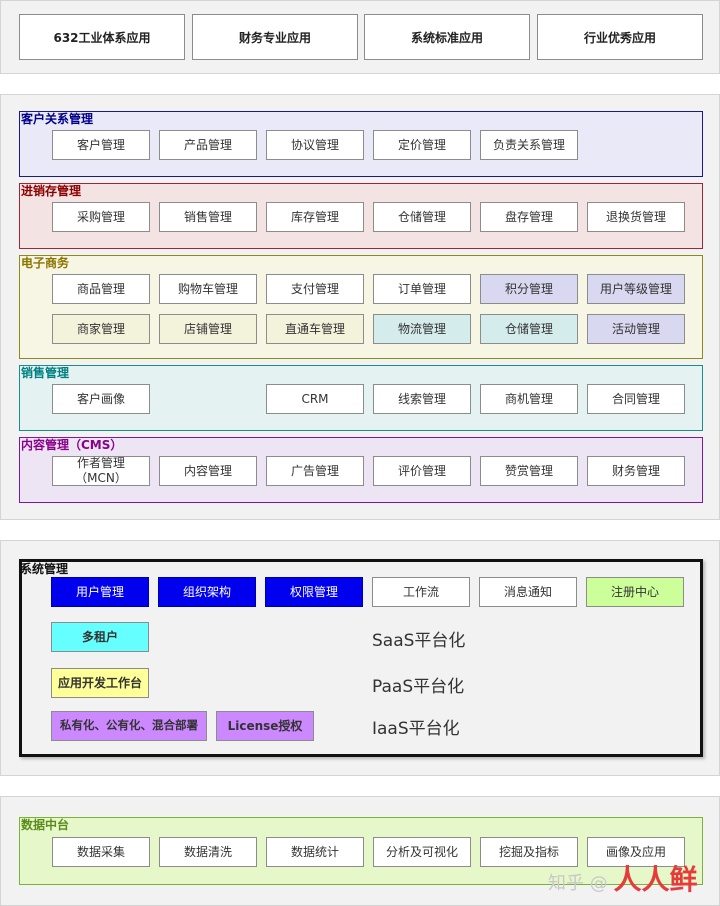 The width and height of the screenshot is (720, 906). What do you see at coordinates (101, 329) in the screenshot?
I see `merchant-management-box: 商家管理` at bounding box center [101, 329].